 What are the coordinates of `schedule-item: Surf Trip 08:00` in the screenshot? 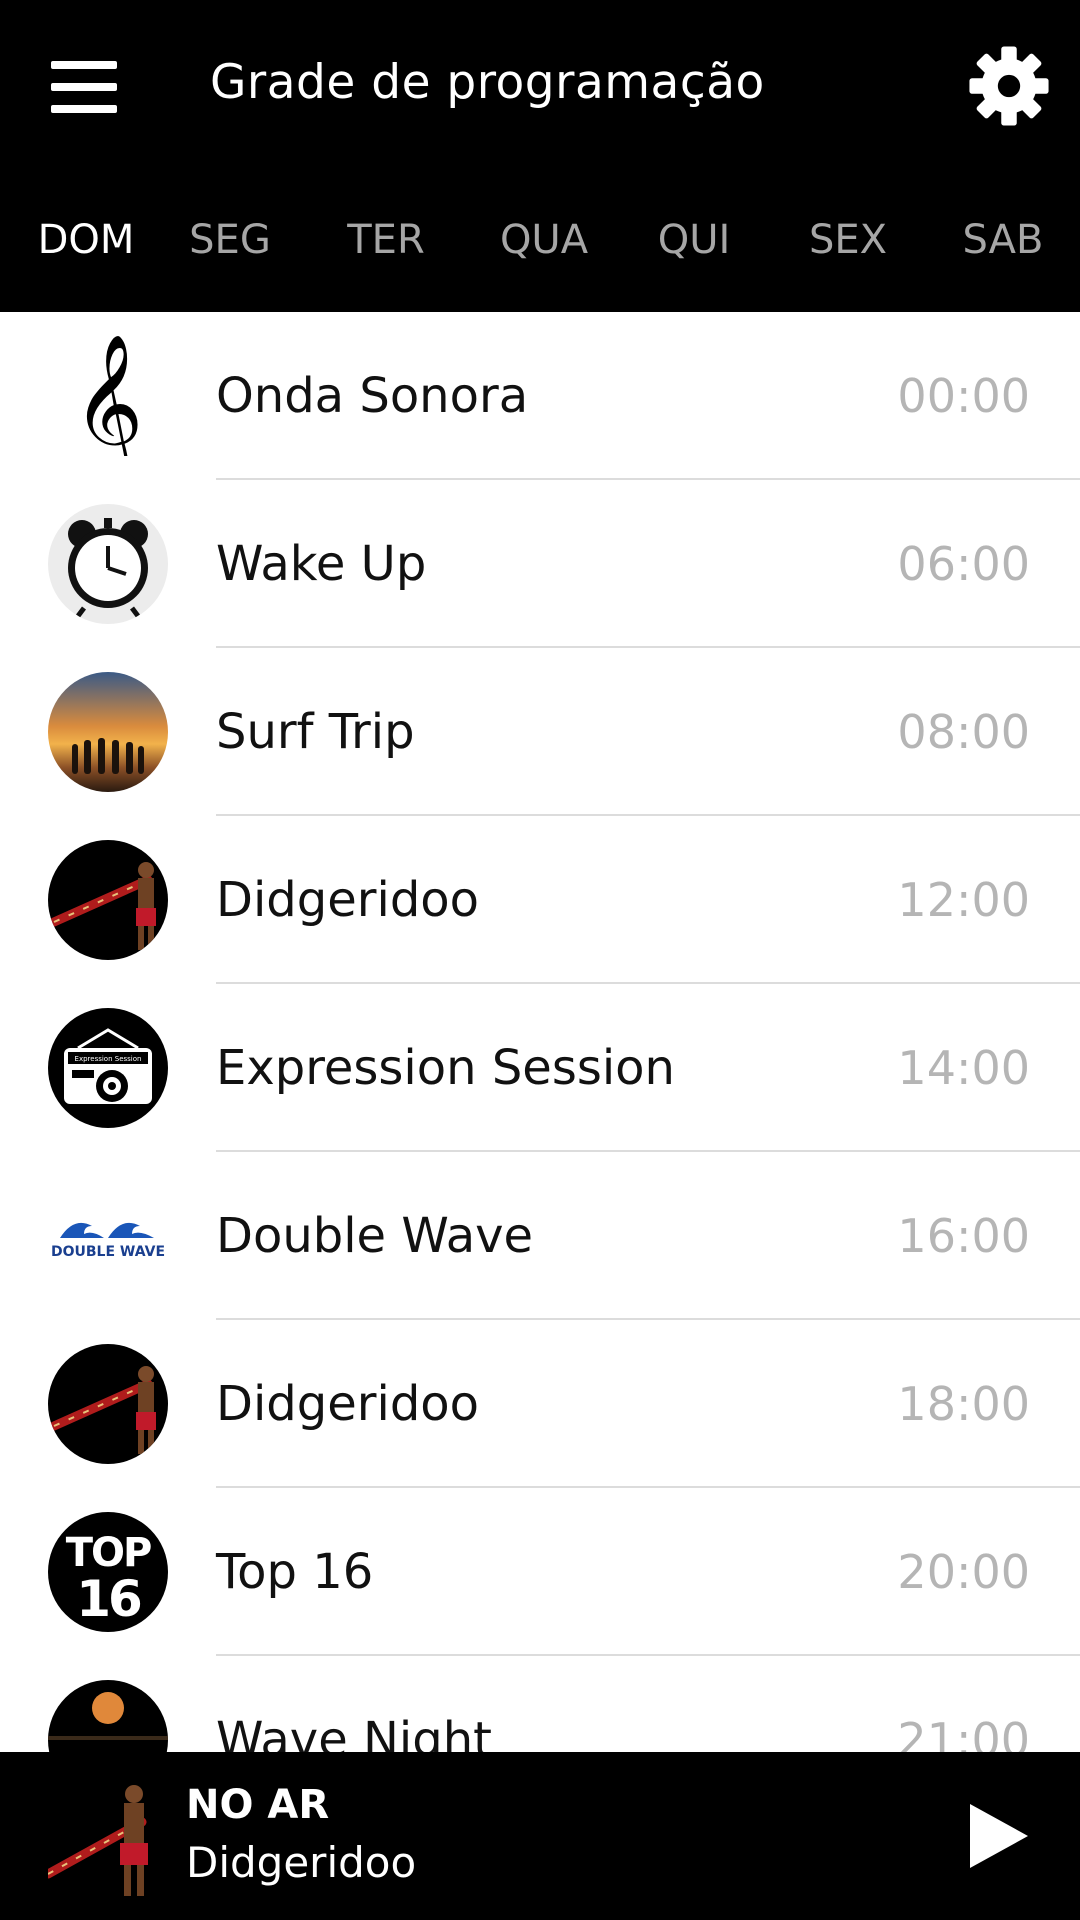 It's located at (540, 732).